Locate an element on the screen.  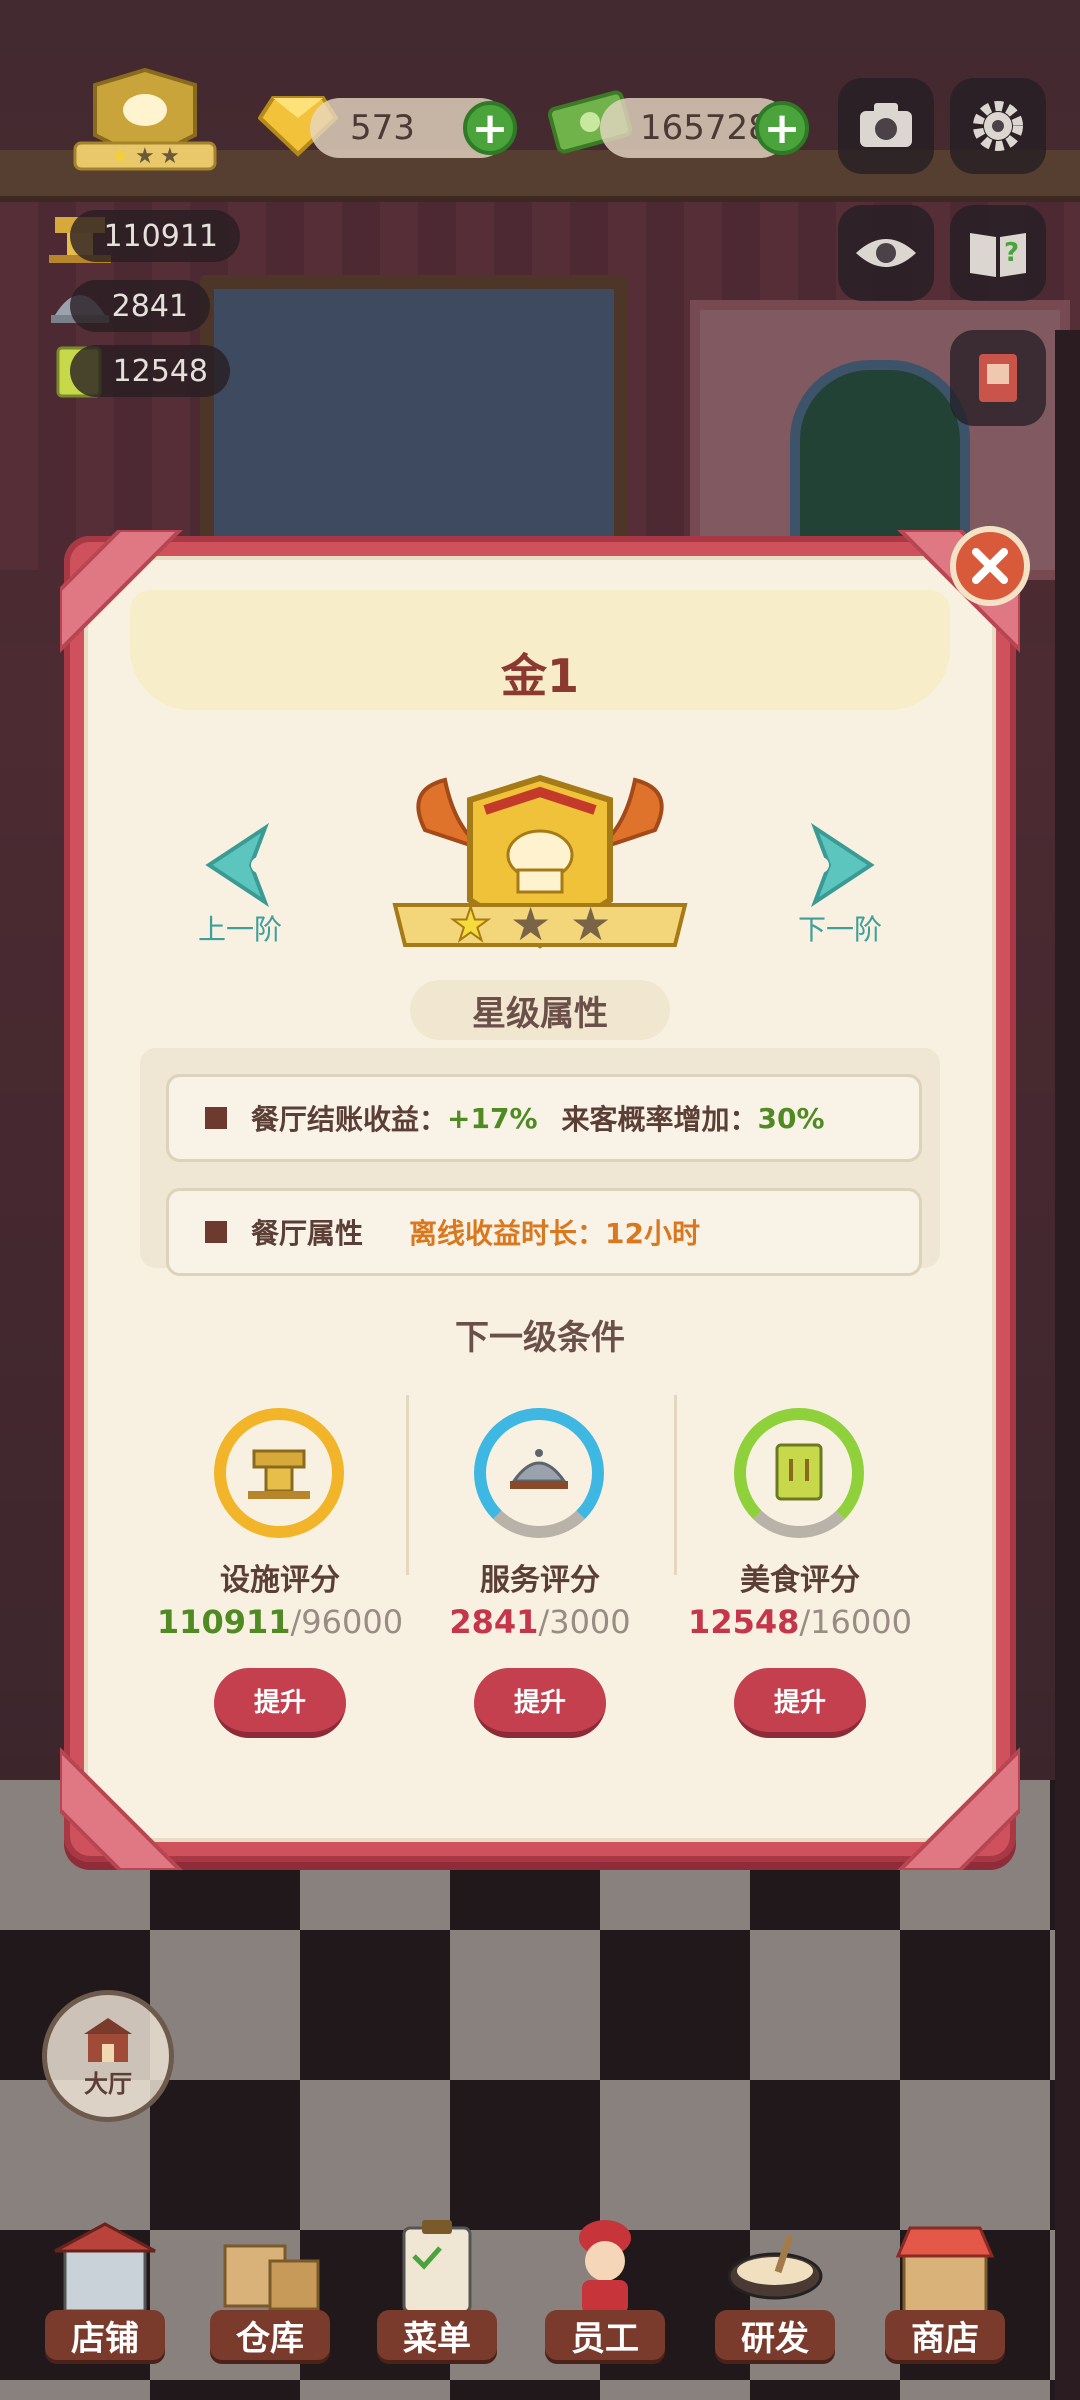
gear-icon is located at coordinates (998, 126).